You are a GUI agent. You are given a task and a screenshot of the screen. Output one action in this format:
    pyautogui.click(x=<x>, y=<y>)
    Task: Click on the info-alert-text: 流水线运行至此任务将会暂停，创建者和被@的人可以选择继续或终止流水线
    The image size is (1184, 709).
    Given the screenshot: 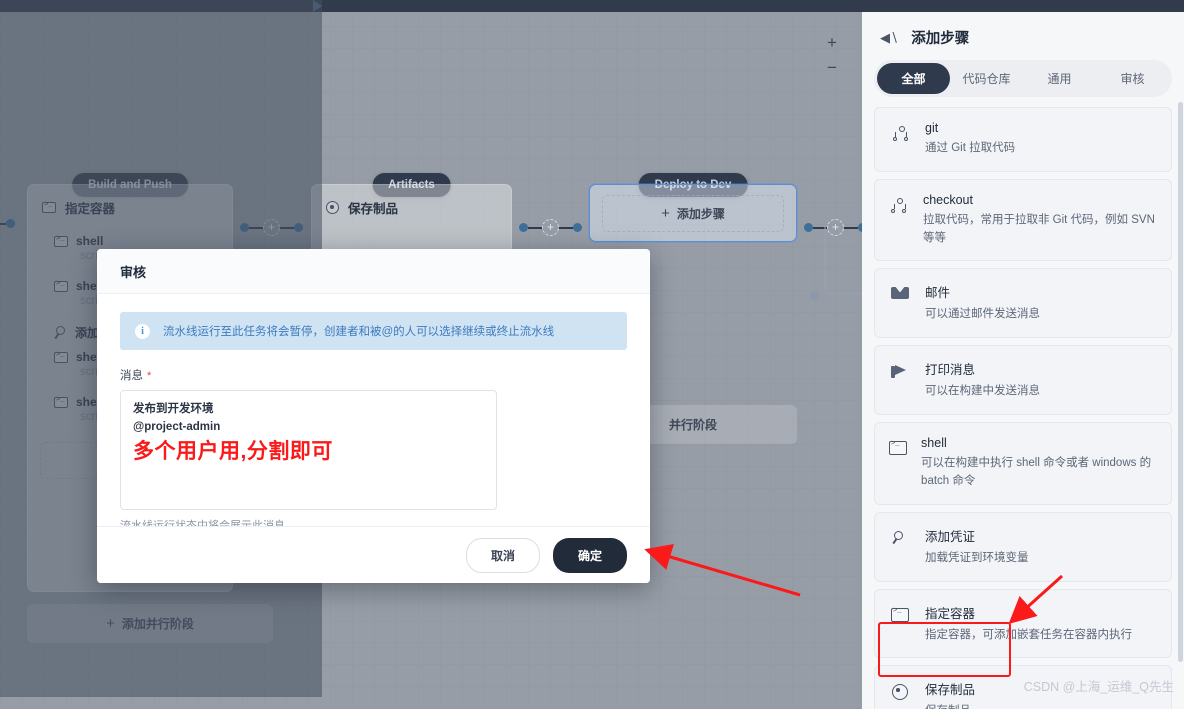 What is the action you would take?
    pyautogui.click(x=359, y=332)
    